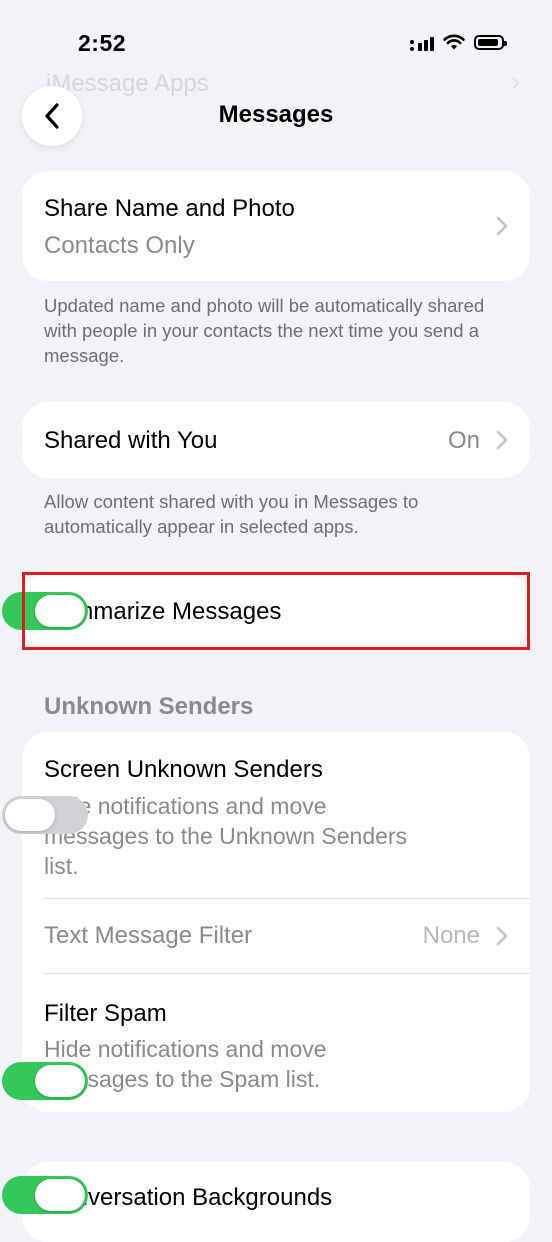 Image resolution: width=552 pixels, height=1242 pixels. Describe the element at coordinates (149, 706) in the screenshot. I see `unknown-senders-header: Unknown Senders` at that location.